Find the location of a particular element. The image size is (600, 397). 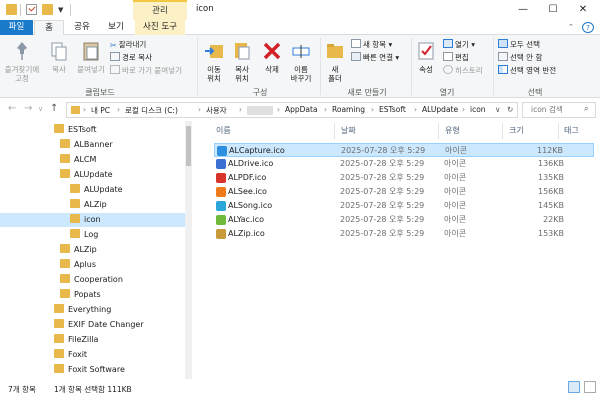

tab-home: 홈 is located at coordinates (49, 28).